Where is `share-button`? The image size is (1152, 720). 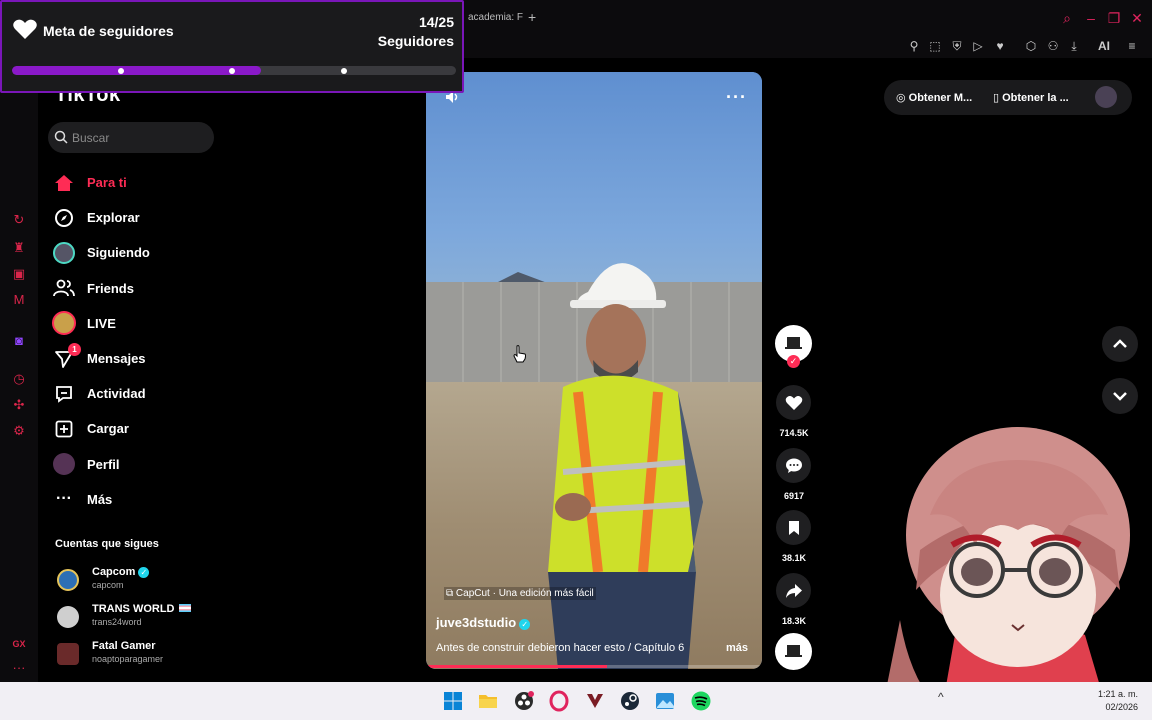 share-button is located at coordinates (793, 590).